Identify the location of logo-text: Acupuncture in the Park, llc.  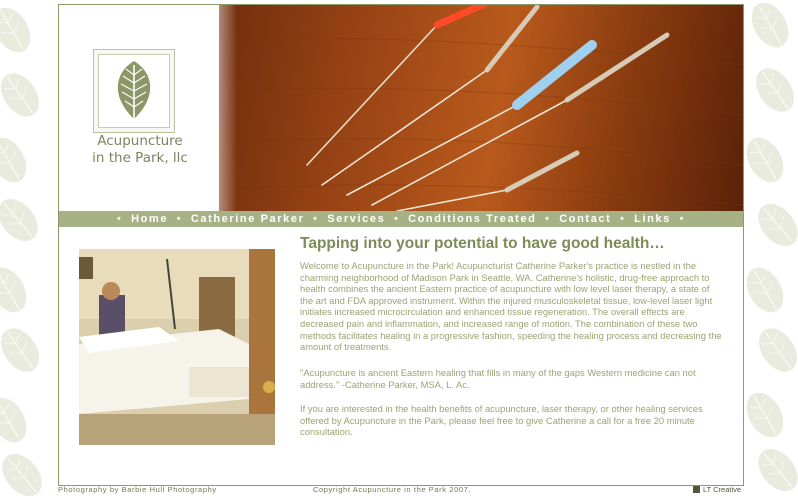
(140, 150).